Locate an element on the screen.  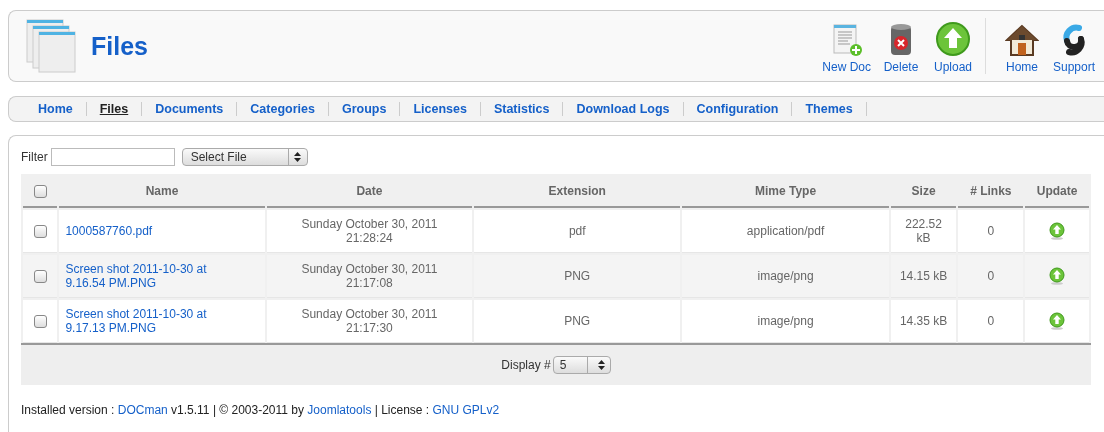
nav-tab: Licenses is located at coordinates (440, 109).